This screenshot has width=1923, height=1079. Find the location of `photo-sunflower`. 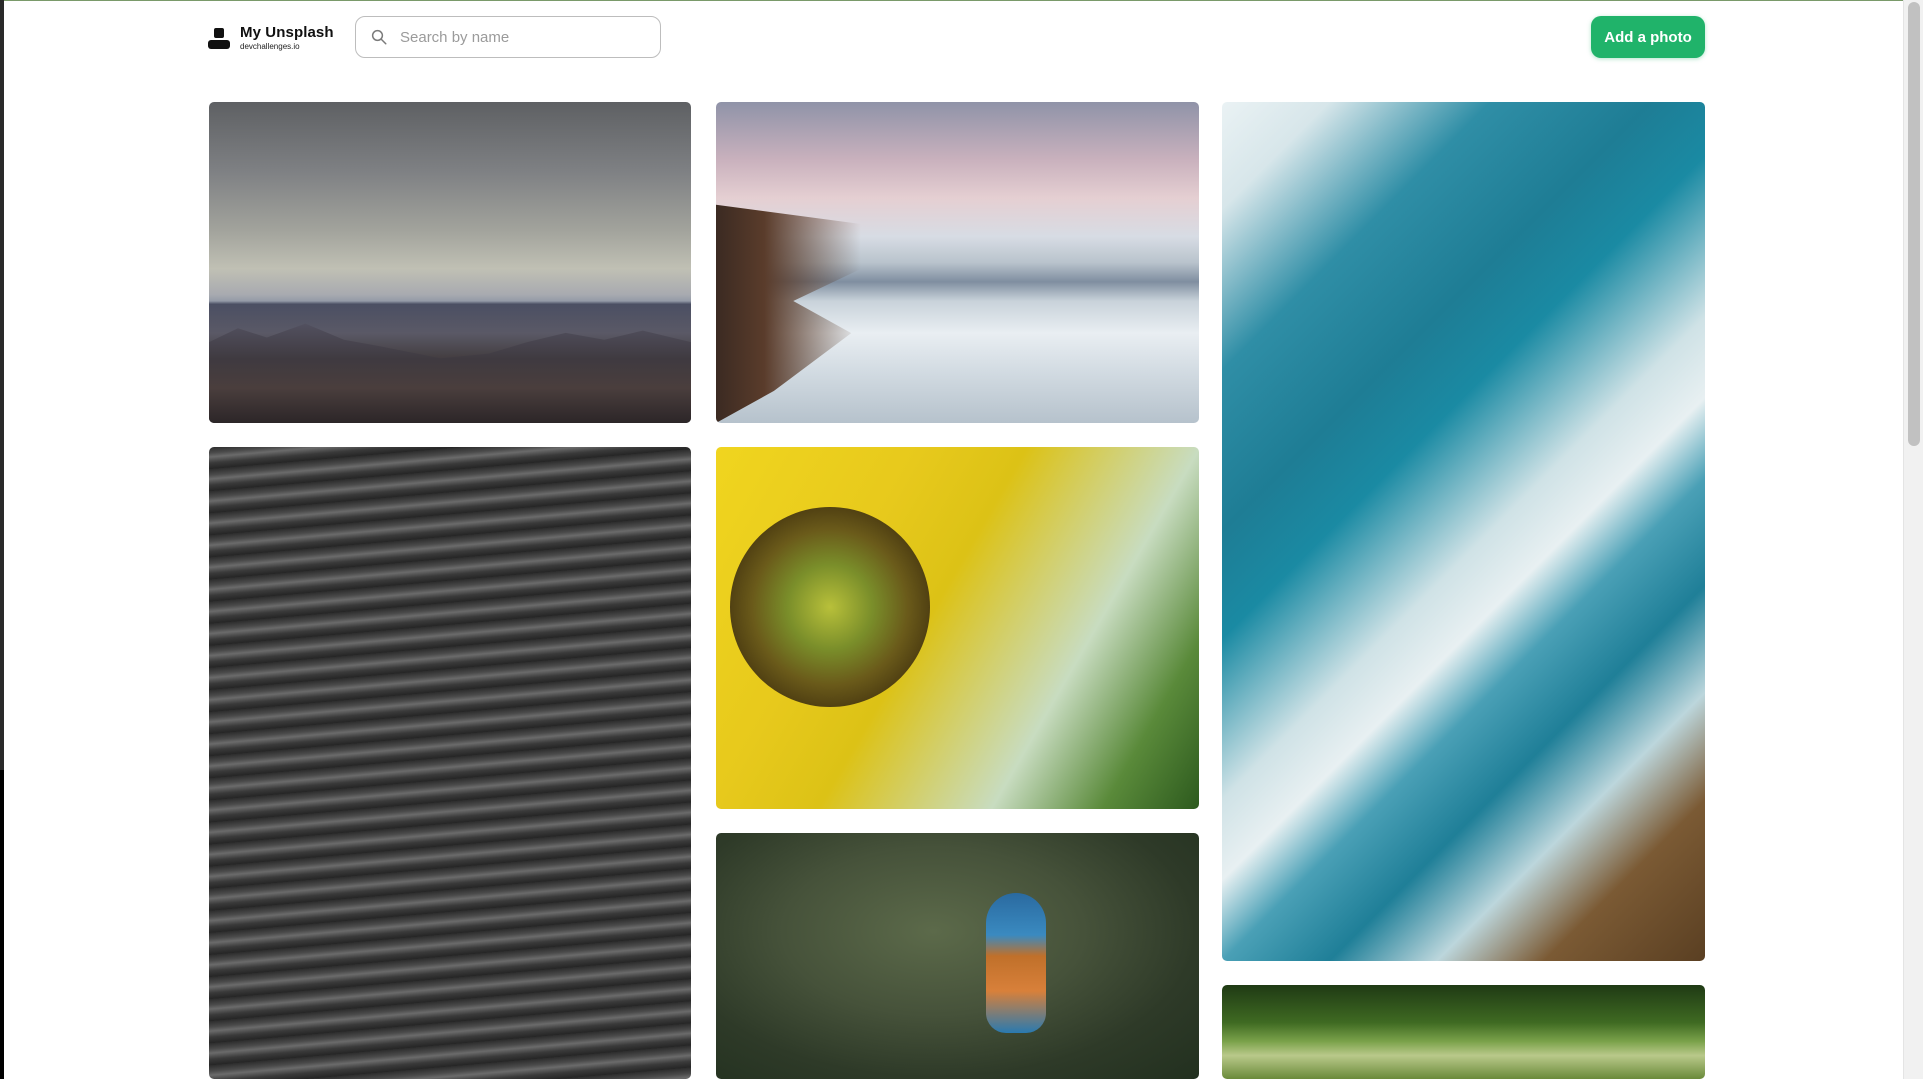

photo-sunflower is located at coordinates (957, 628).